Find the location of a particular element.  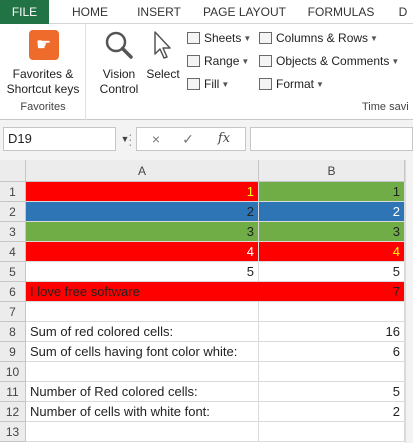

table-row: 5 5 5 is located at coordinates (202, 272).